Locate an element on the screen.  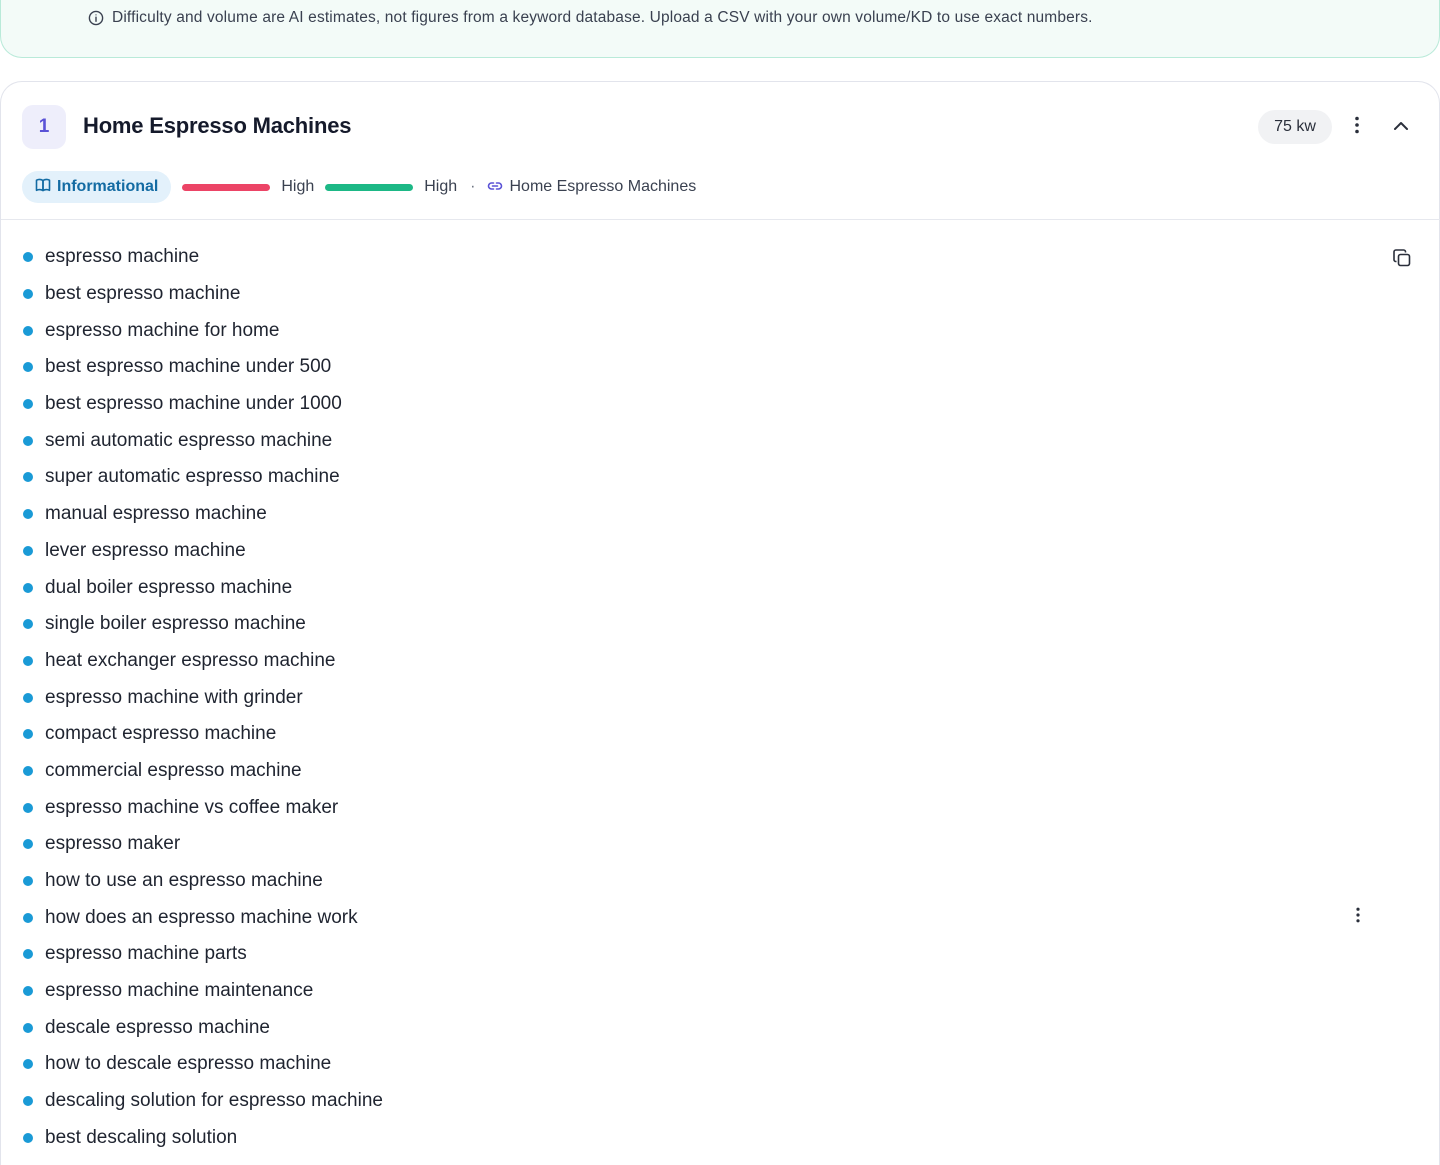
volume-label: High is located at coordinates (441, 186).